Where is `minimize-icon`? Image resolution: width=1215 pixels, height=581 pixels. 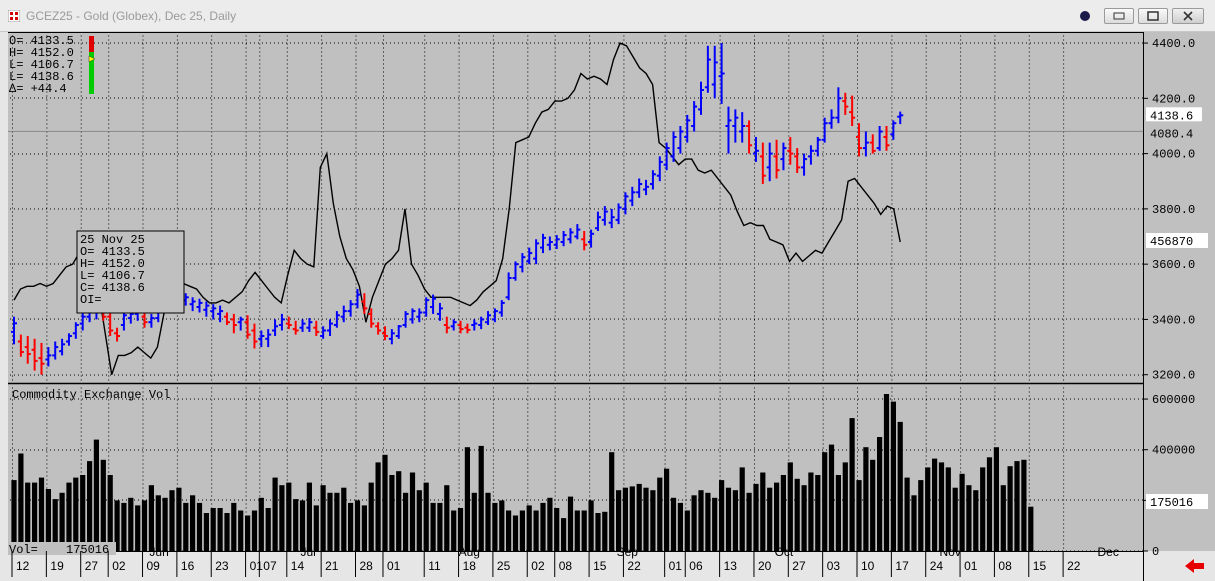
minimize-icon is located at coordinates (1119, 16).